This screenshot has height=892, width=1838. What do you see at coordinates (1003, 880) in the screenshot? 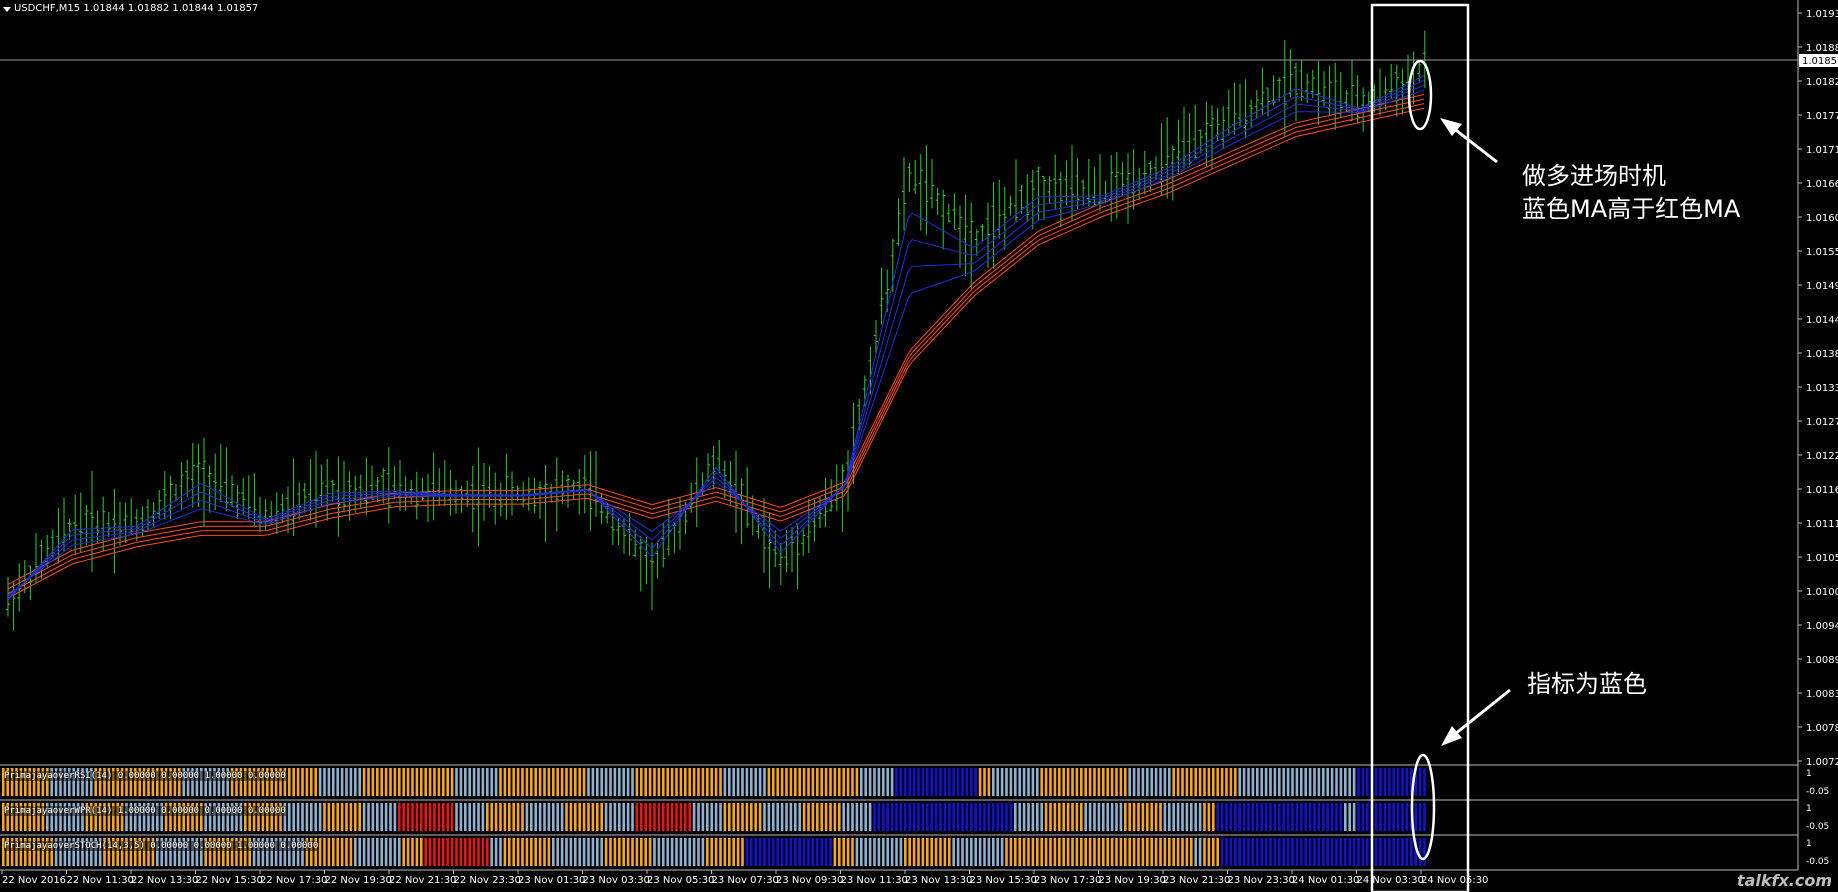
I see `time-tick-label: 23 Nov 15:30` at bounding box center [1003, 880].